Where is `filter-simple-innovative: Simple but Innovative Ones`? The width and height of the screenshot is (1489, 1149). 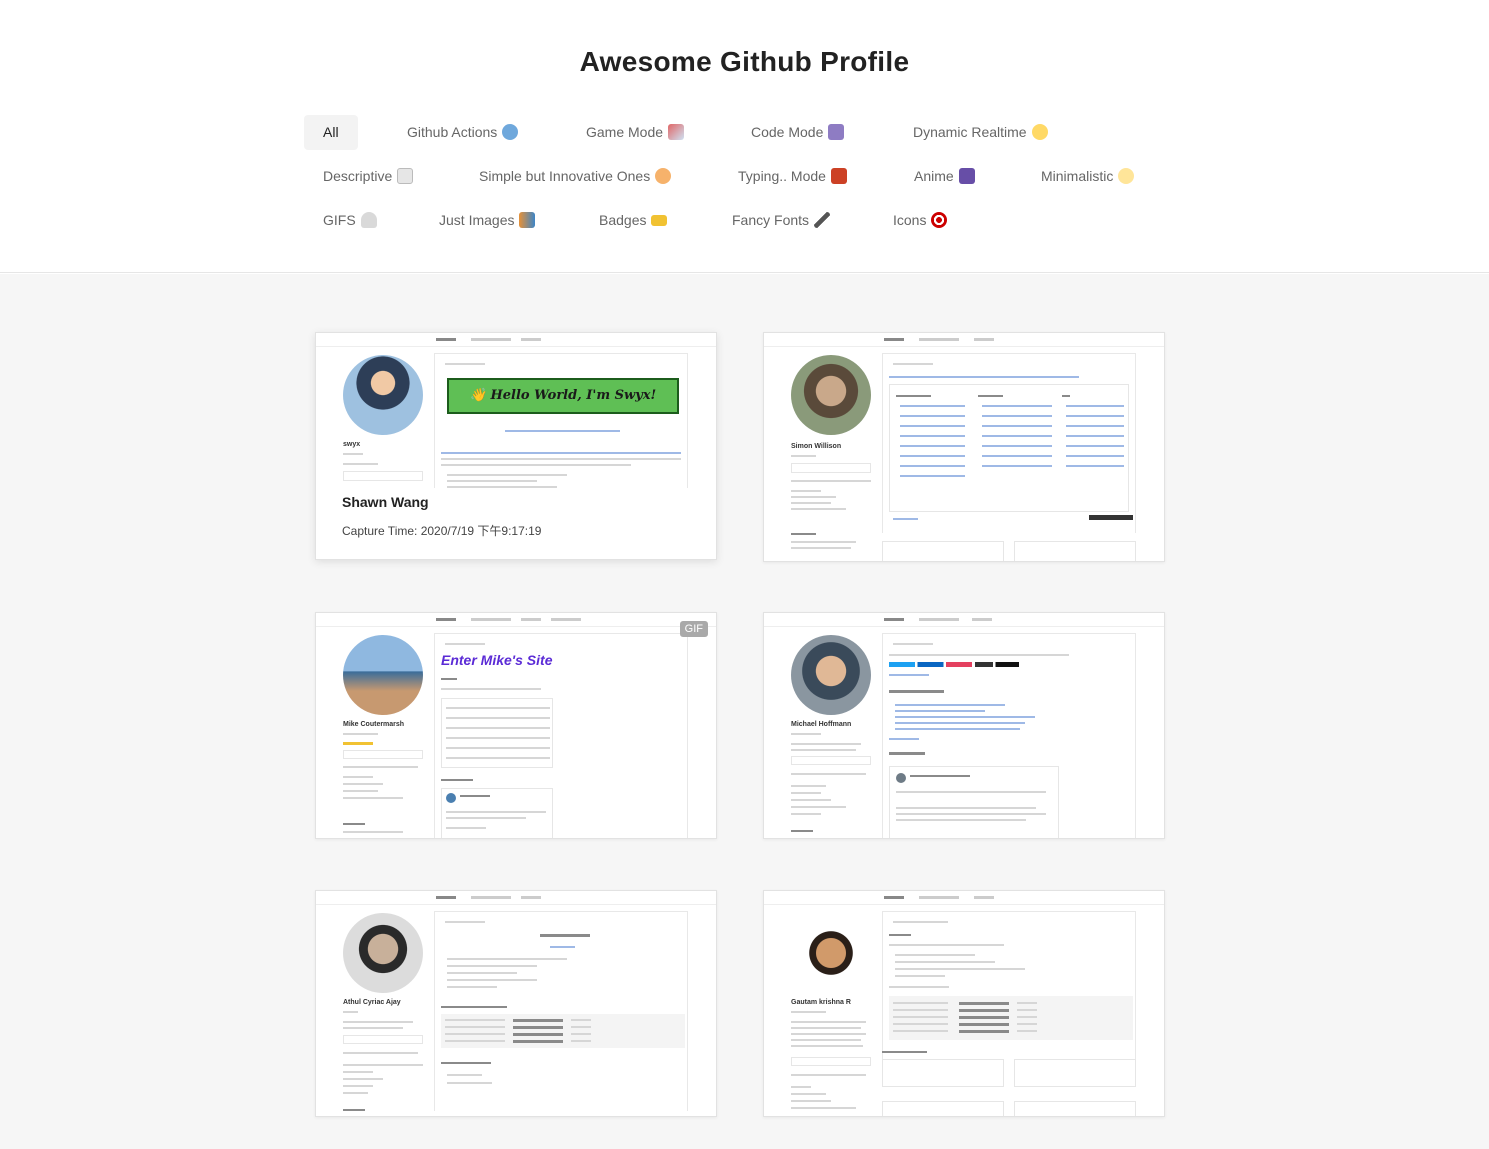 filter-simple-innovative: Simple but Innovative Ones is located at coordinates (575, 176).